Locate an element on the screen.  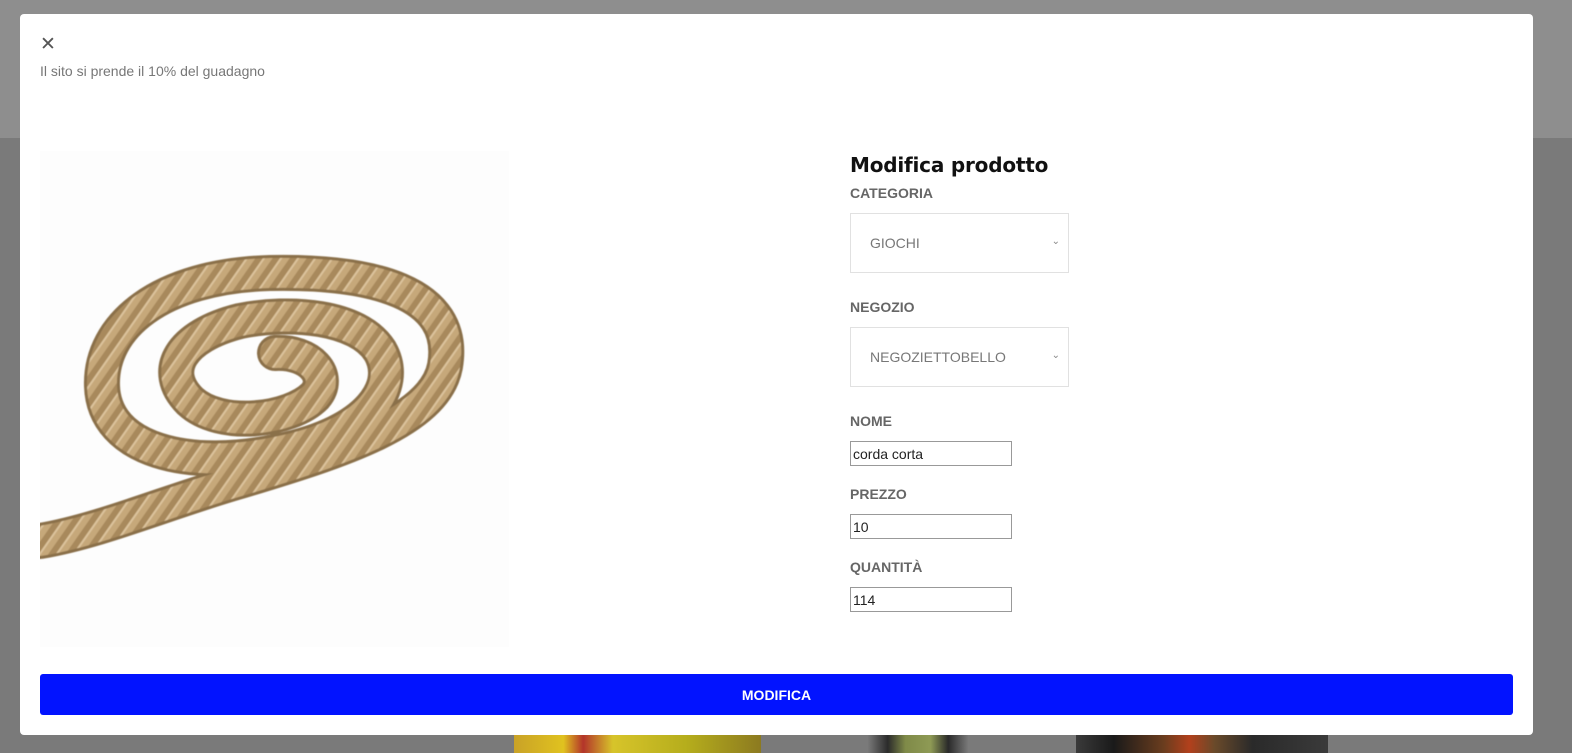
modifica-button: MODIFICA is located at coordinates (776, 694).